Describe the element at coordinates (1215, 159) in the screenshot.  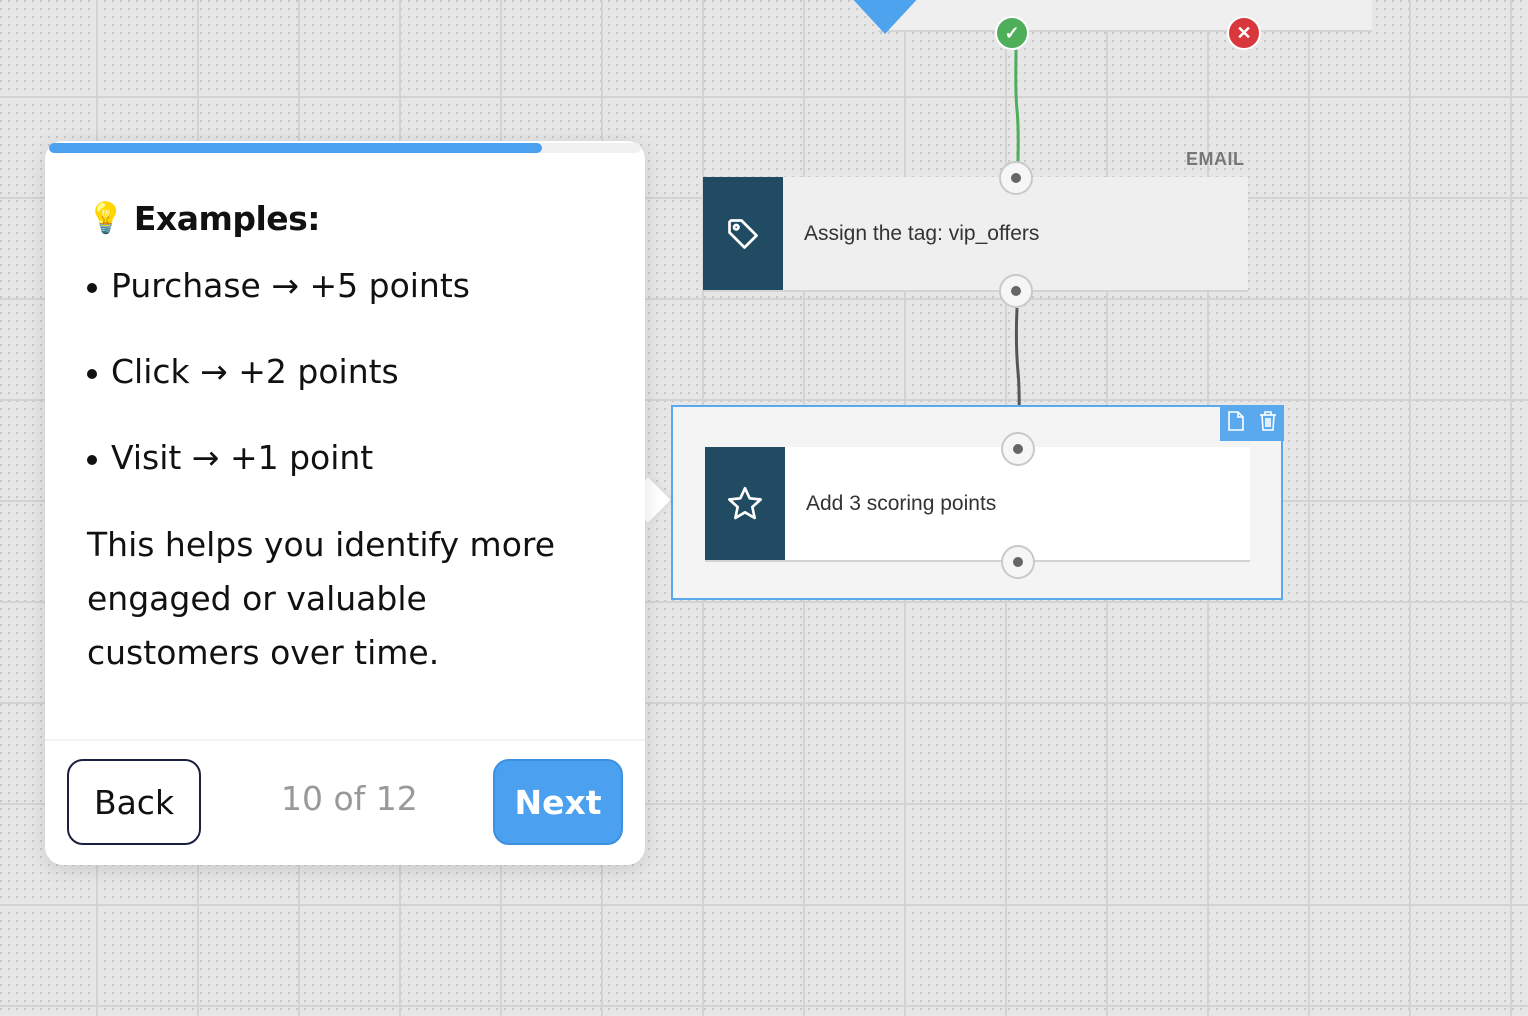
I see `channel-label: EMAIL` at that location.